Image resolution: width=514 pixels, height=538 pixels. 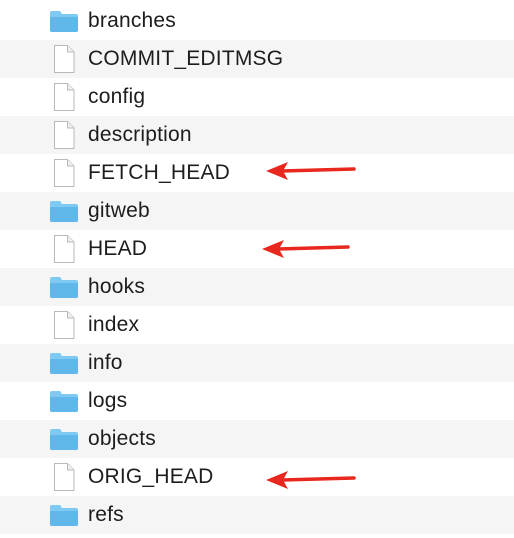 I want to click on item-name: branches, so click(x=132, y=20).